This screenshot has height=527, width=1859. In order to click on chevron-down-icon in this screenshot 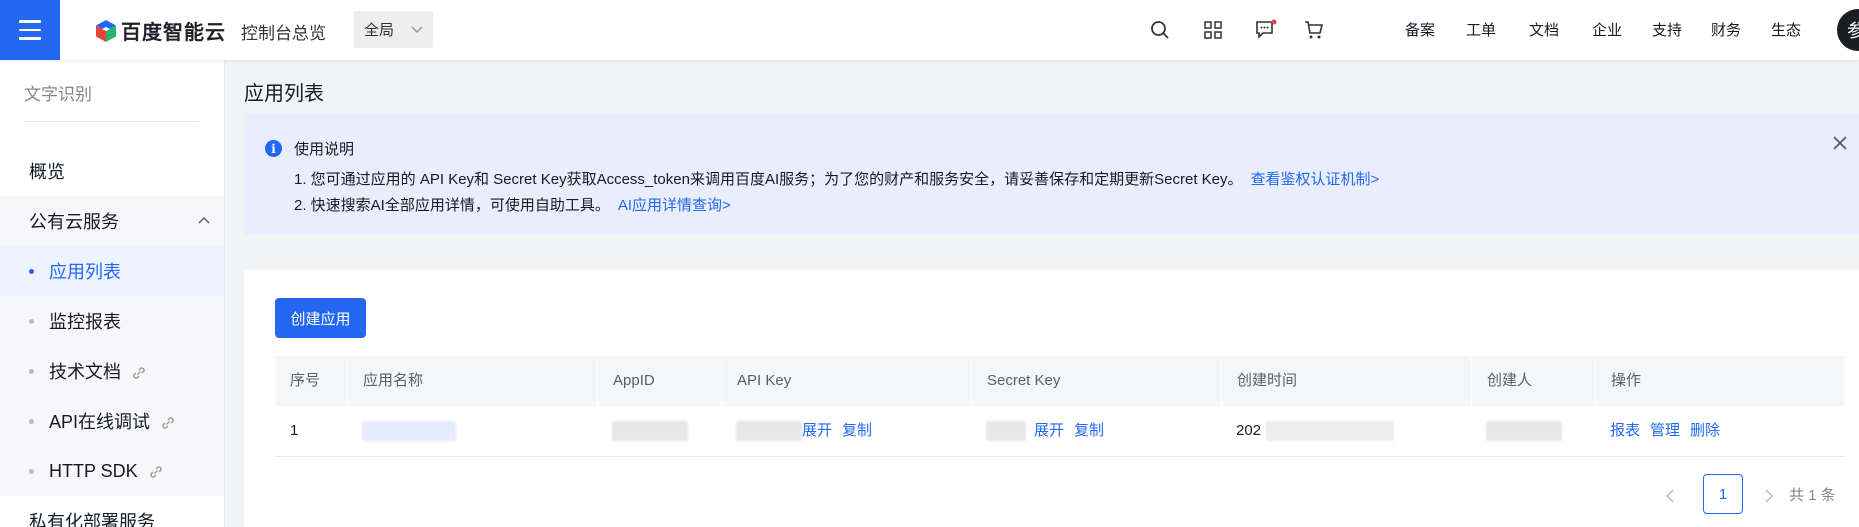, I will do `click(417, 29)`.